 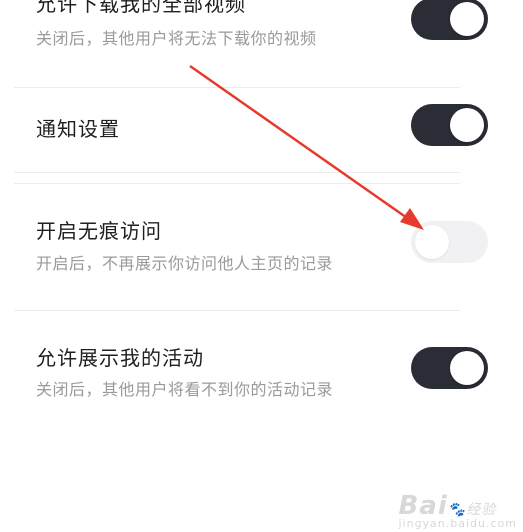 I want to click on paw-icon: 🐾, so click(x=457, y=510).